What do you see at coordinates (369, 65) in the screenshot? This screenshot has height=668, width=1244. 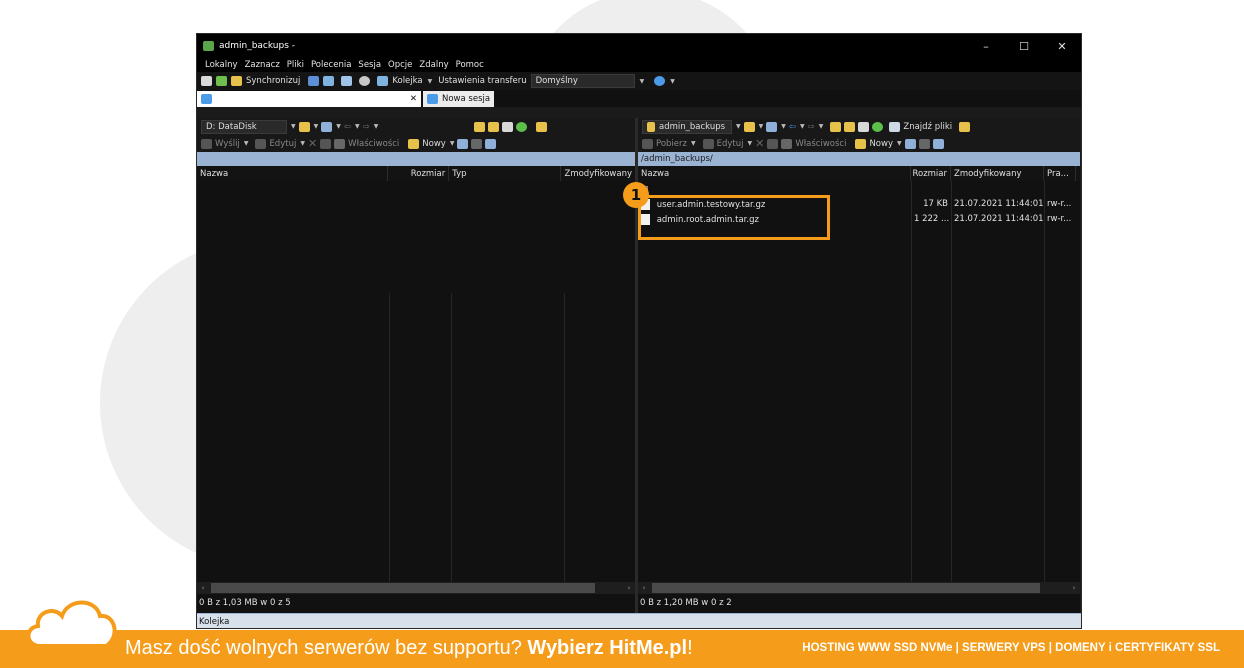 I see `menu-sesja: Sesja` at bounding box center [369, 65].